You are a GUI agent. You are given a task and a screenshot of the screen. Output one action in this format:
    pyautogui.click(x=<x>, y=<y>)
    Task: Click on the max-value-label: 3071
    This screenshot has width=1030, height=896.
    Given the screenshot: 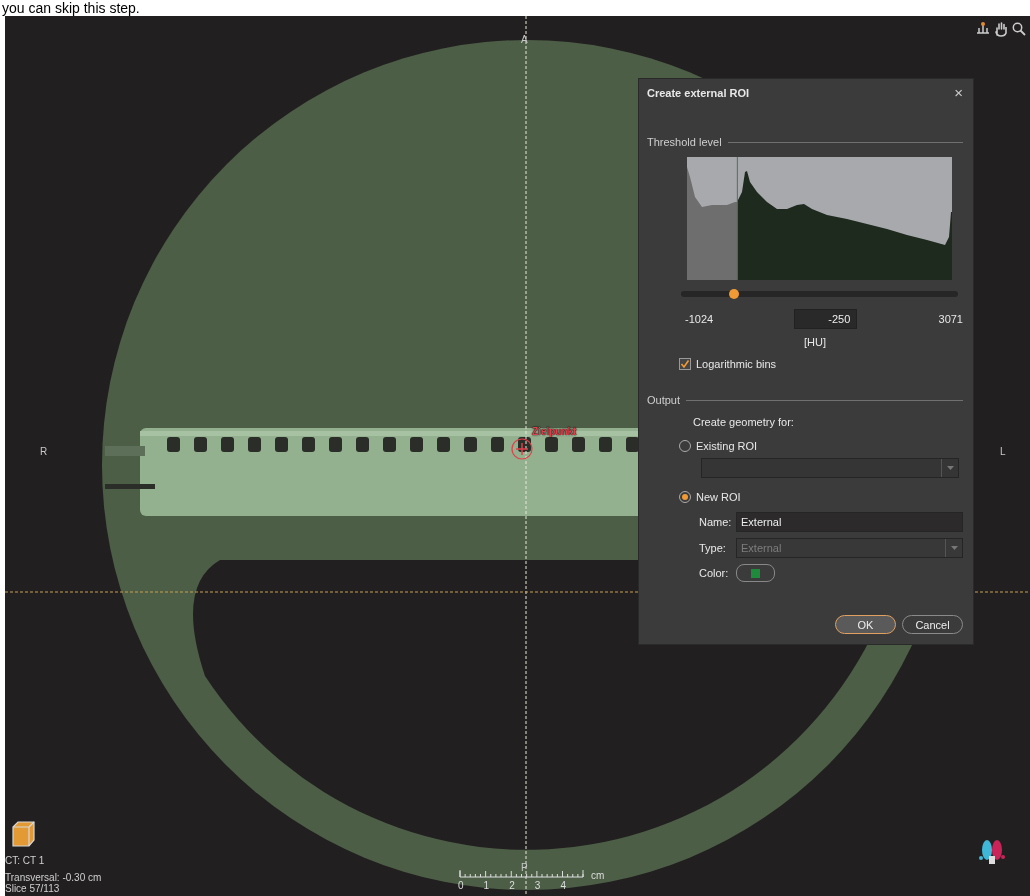 What is the action you would take?
    pyautogui.click(x=950, y=319)
    